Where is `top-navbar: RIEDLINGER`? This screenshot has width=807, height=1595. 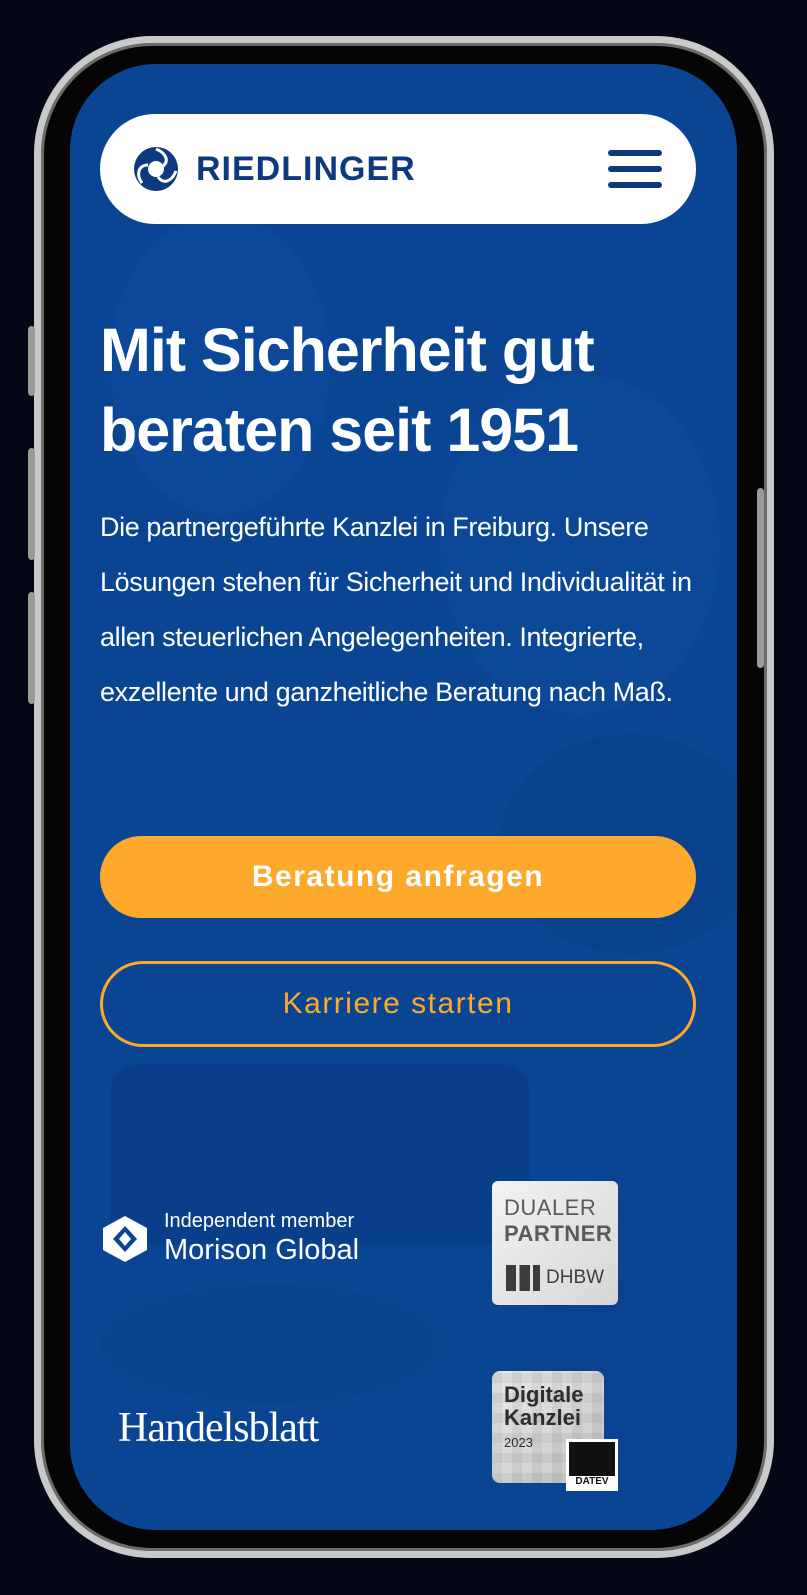 top-navbar: RIEDLINGER is located at coordinates (398, 169).